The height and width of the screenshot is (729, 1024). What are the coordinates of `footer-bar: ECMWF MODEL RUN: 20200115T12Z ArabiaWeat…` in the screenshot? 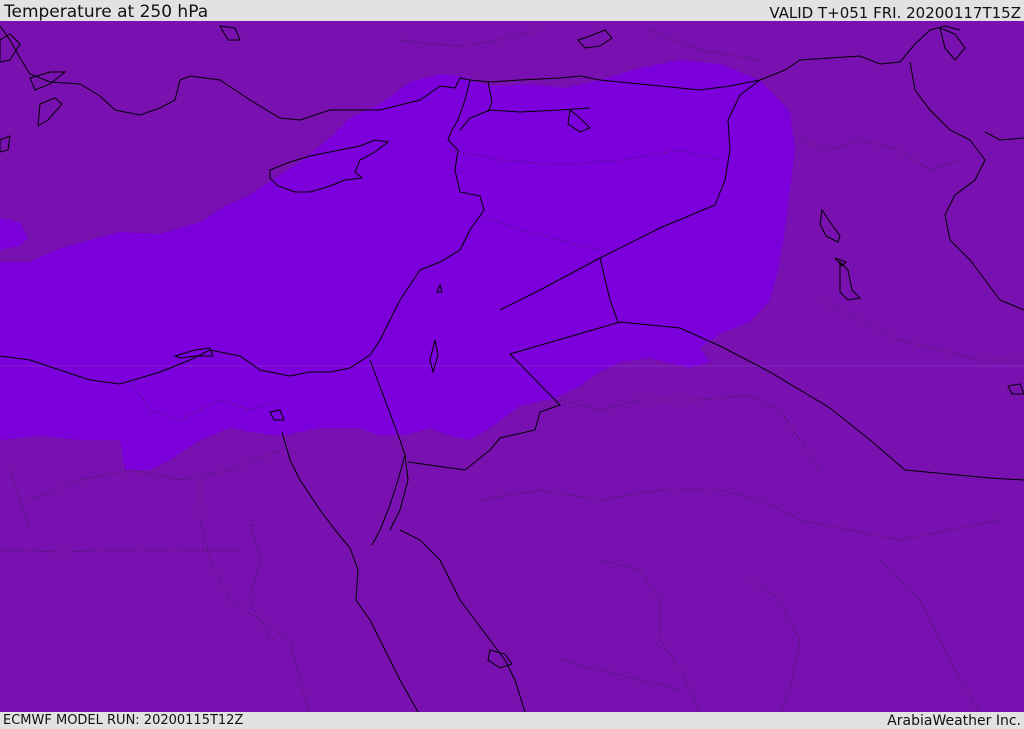 It's located at (512, 720).